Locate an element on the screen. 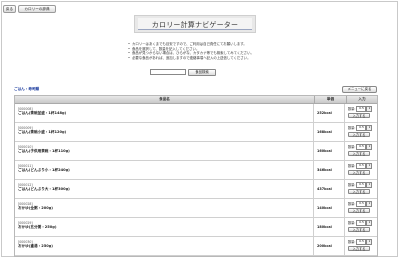  food-name: ごはん(茶碗小盛・1杯120g) is located at coordinates (42, 132).